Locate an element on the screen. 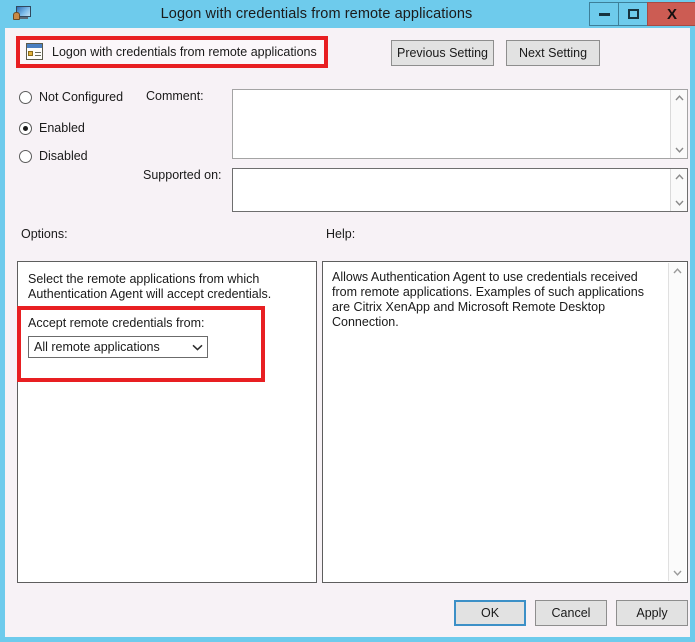 The height and width of the screenshot is (642, 695). radio-enabled-label: Enabled is located at coordinates (62, 128).